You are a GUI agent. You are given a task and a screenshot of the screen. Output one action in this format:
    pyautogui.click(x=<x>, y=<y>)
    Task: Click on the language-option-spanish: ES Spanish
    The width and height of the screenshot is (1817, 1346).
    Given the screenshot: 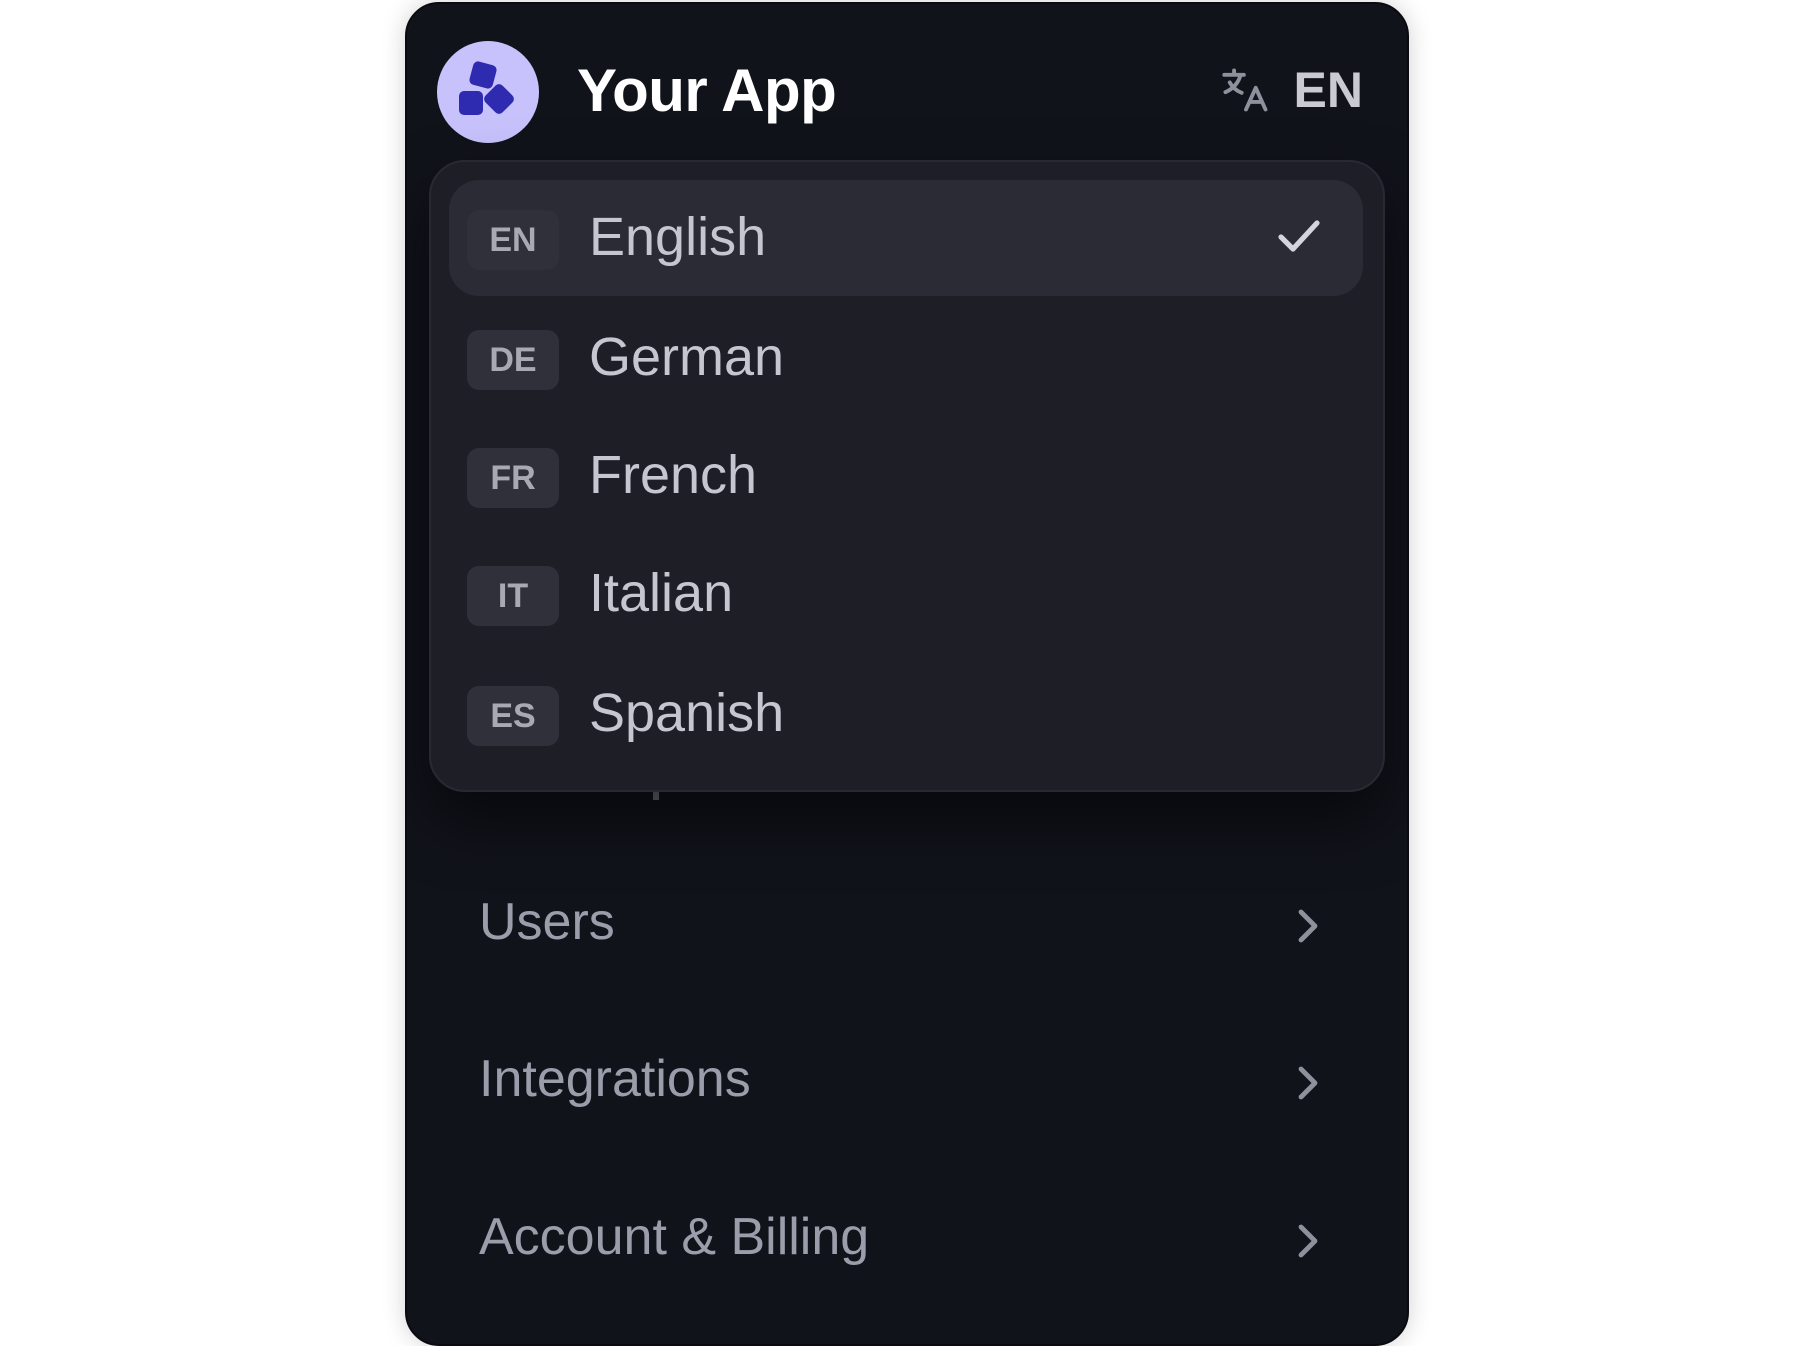 What is the action you would take?
    pyautogui.click(x=906, y=714)
    